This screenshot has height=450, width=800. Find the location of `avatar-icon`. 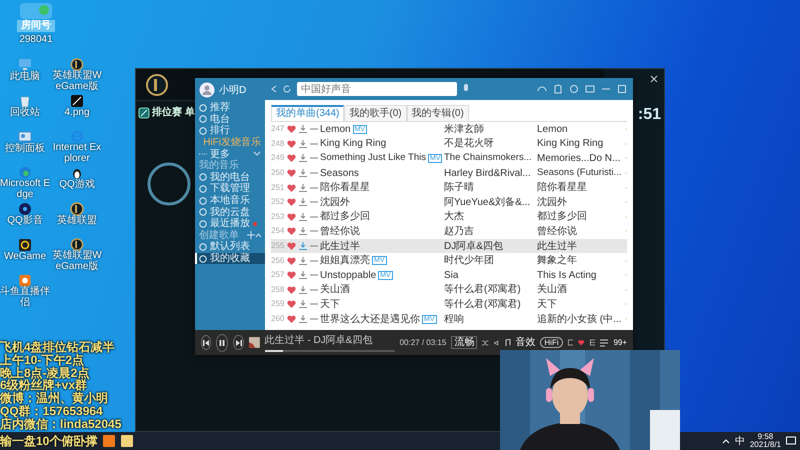

avatar-icon is located at coordinates (207, 90).